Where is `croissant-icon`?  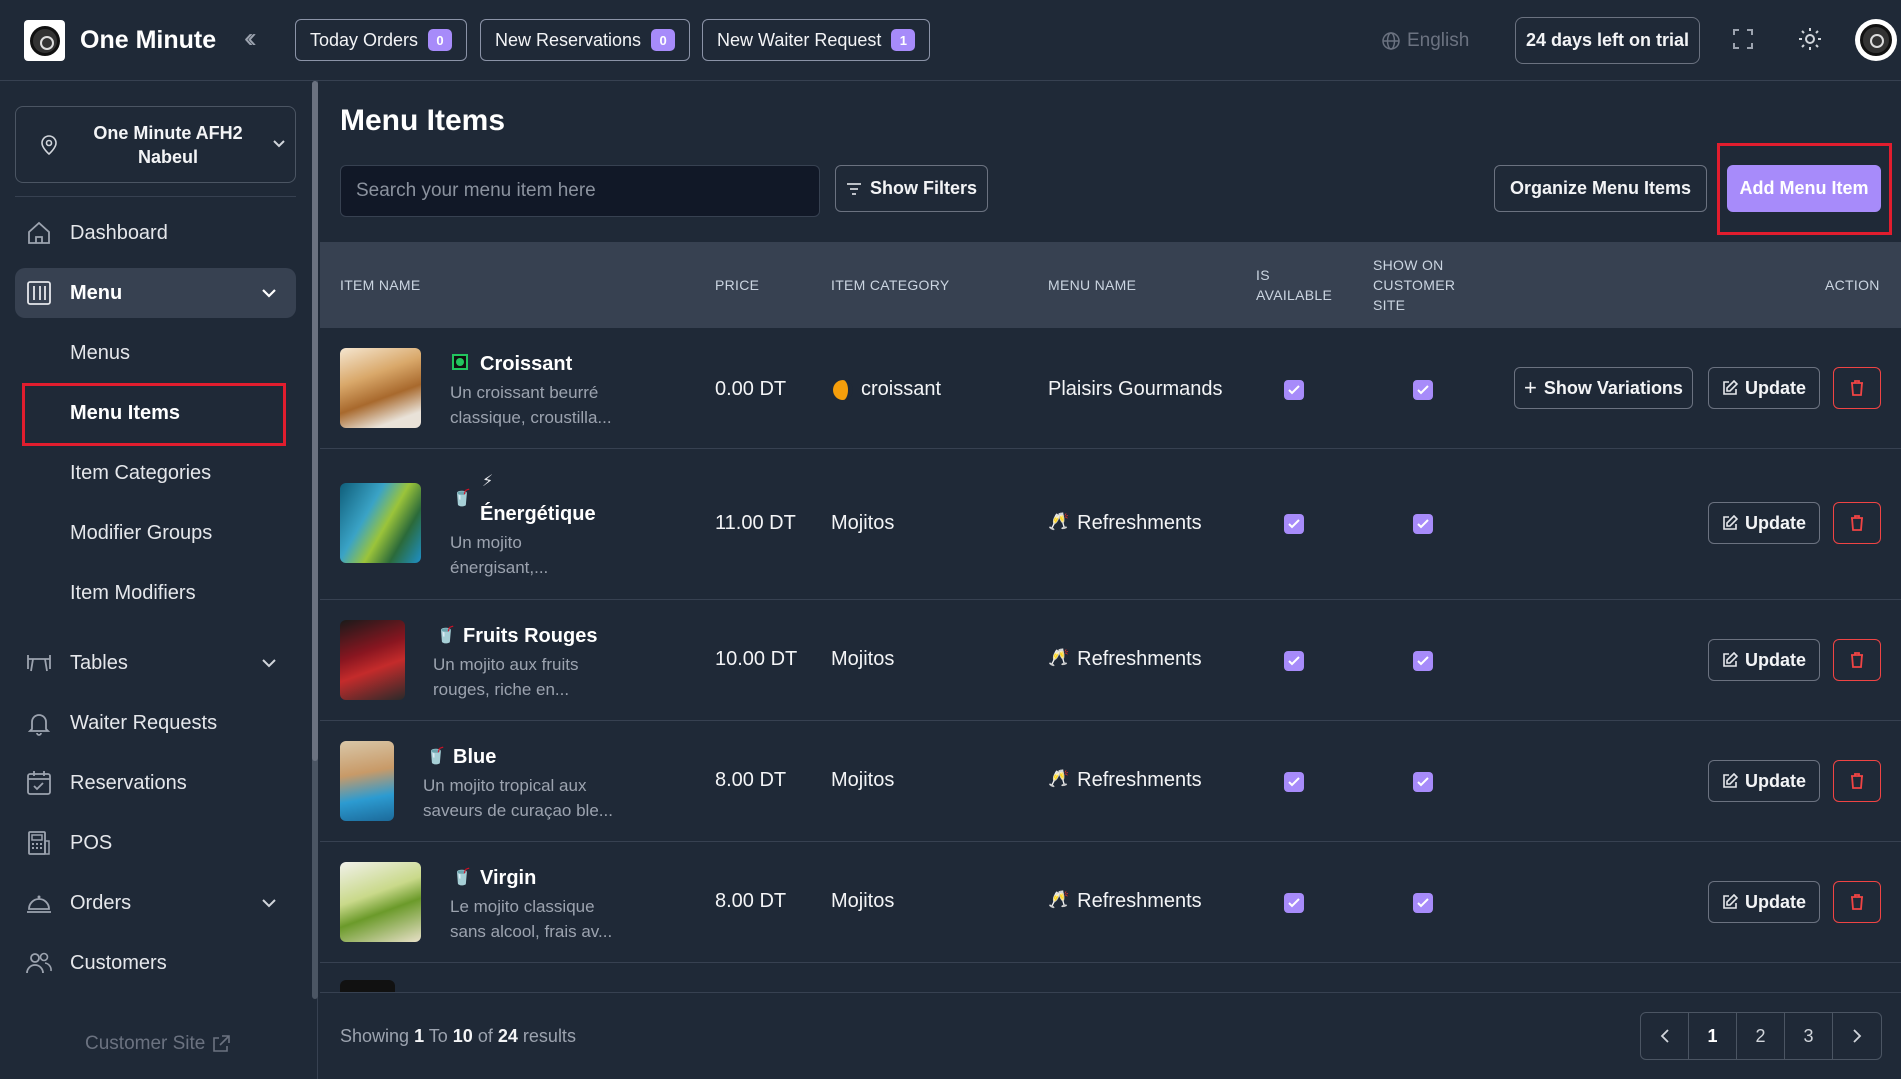 croissant-icon is located at coordinates (843, 389).